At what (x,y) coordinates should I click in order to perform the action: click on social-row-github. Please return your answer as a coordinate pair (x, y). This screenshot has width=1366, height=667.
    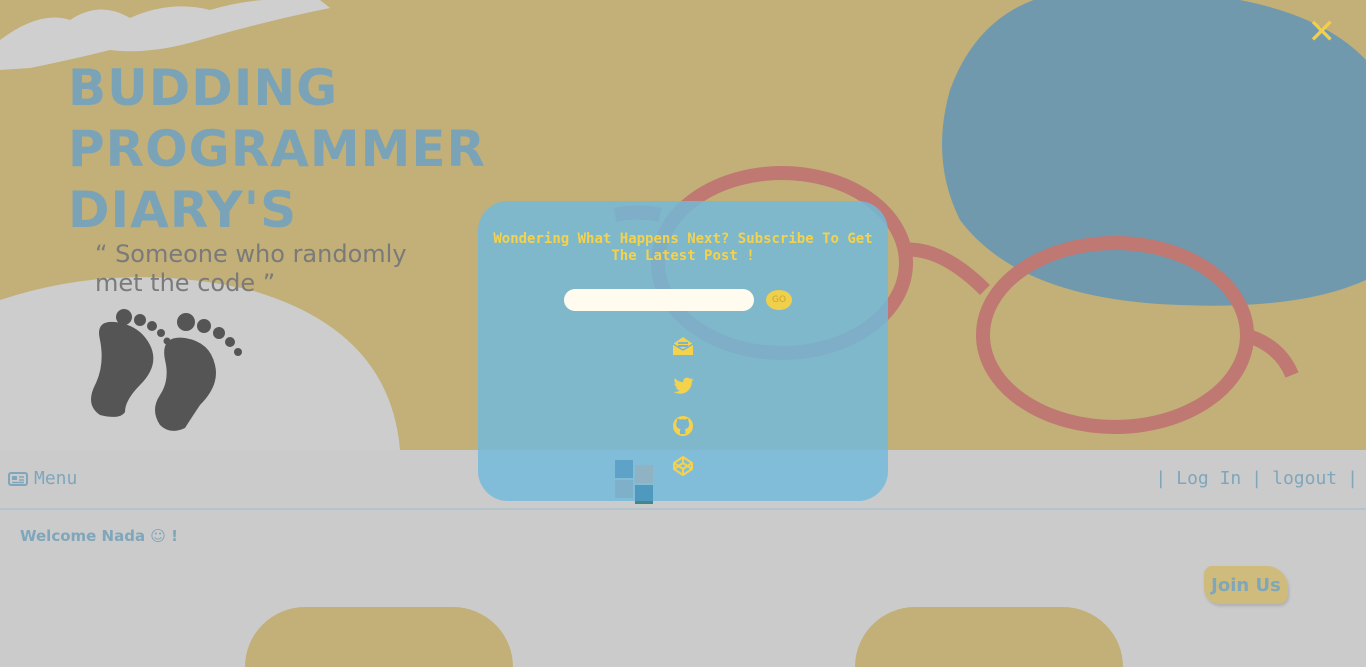
    Looking at the image, I should click on (683, 426).